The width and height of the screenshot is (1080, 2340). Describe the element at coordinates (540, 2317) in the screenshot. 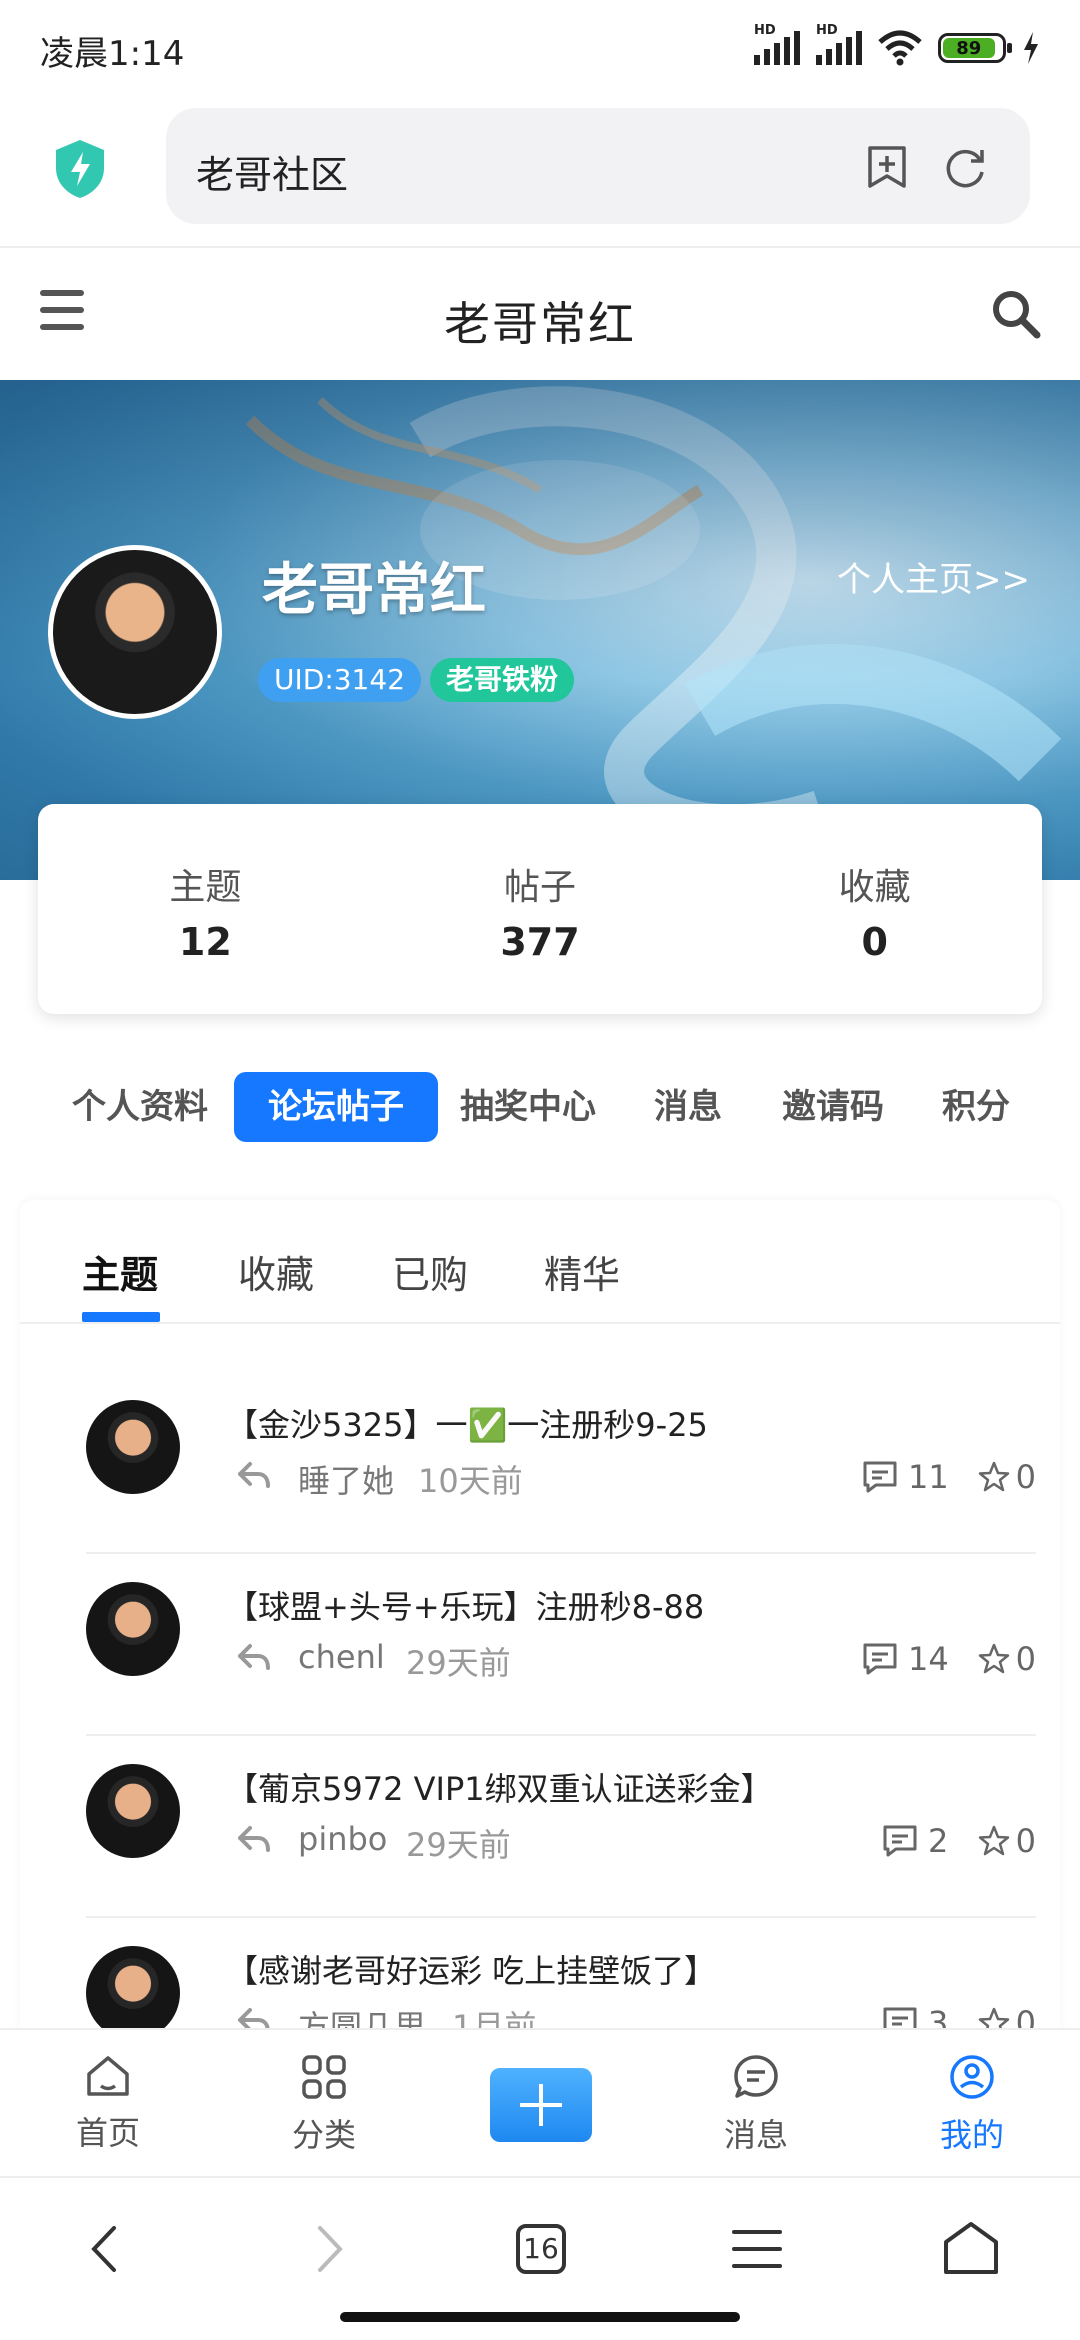

I see `gesture-home-indicator` at that location.